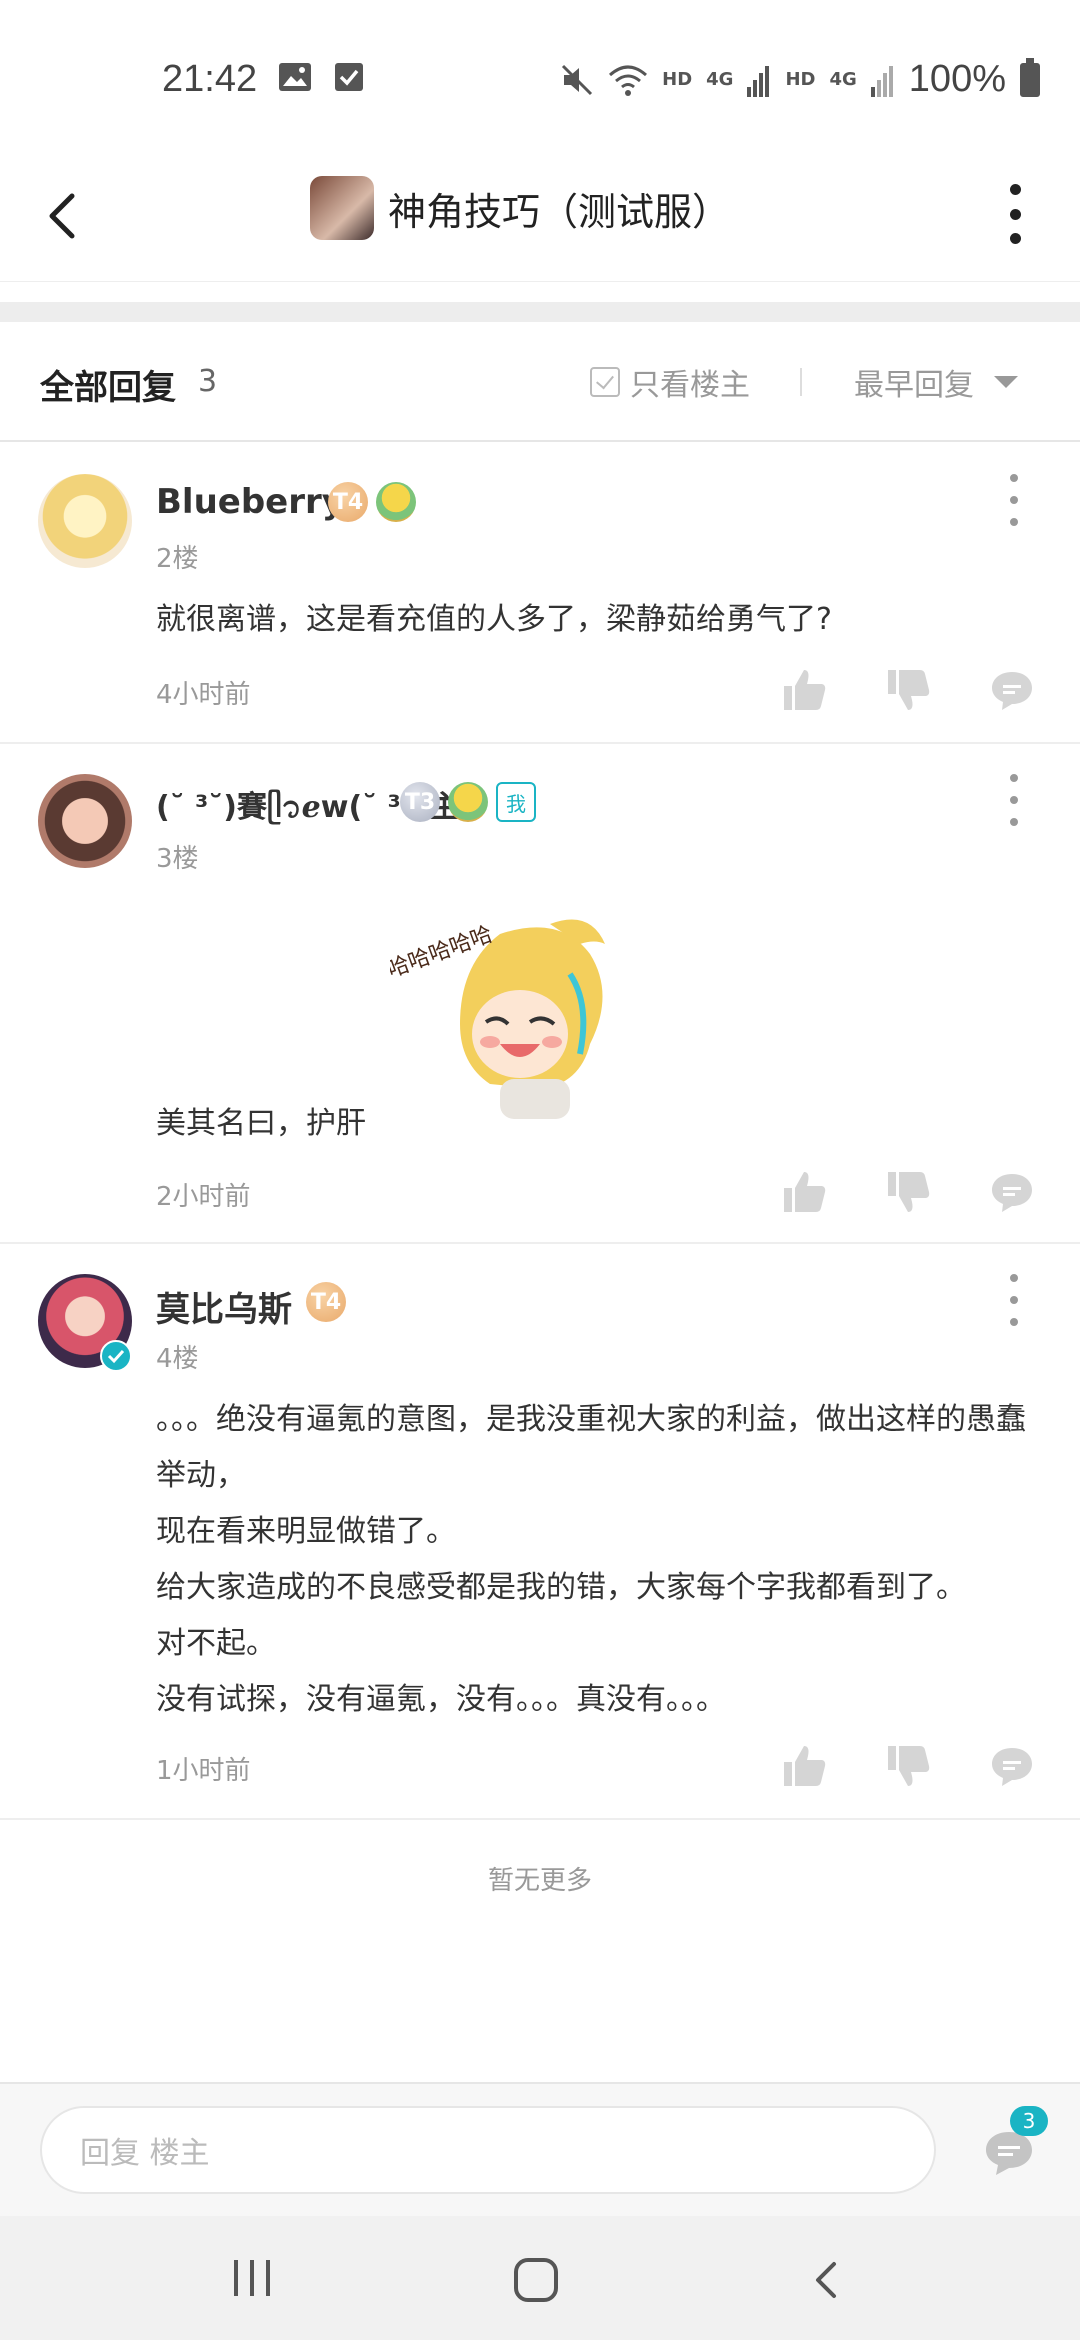 This screenshot has height=2340, width=1080. I want to click on comment-time: 2小时前, so click(203, 1197).